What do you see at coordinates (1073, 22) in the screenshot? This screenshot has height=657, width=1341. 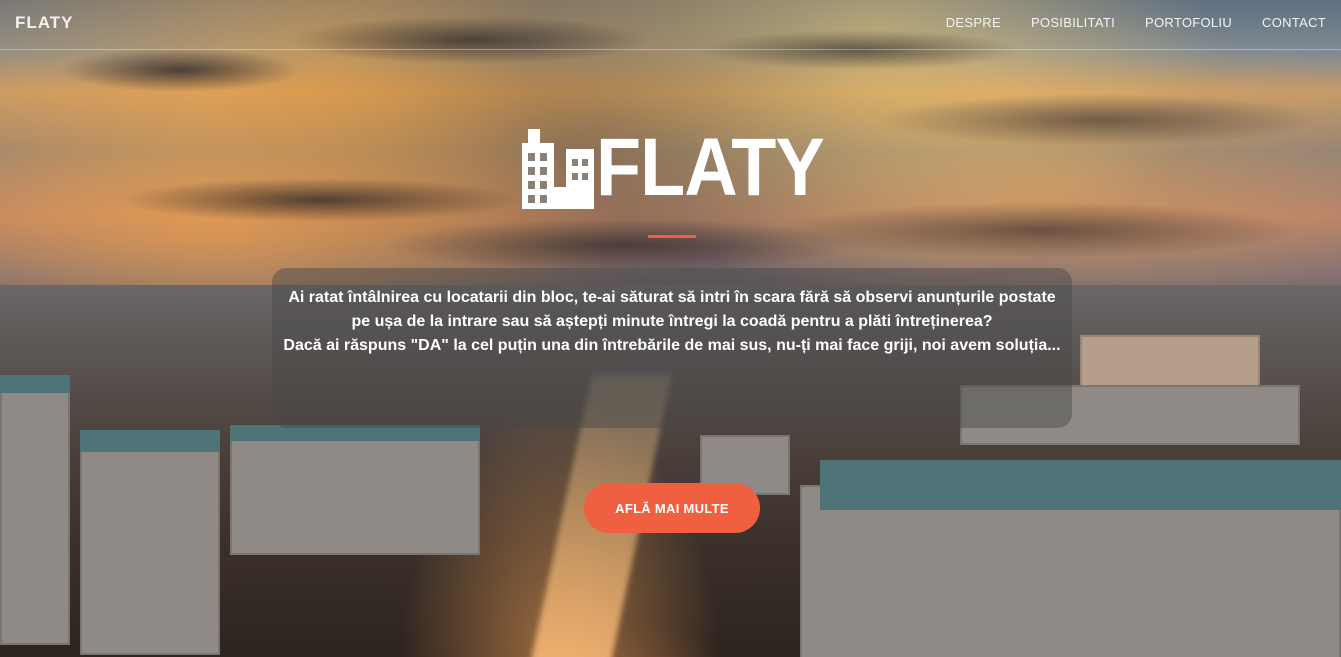 I see `nav-link-posibilitati: POSIBILITATI` at bounding box center [1073, 22].